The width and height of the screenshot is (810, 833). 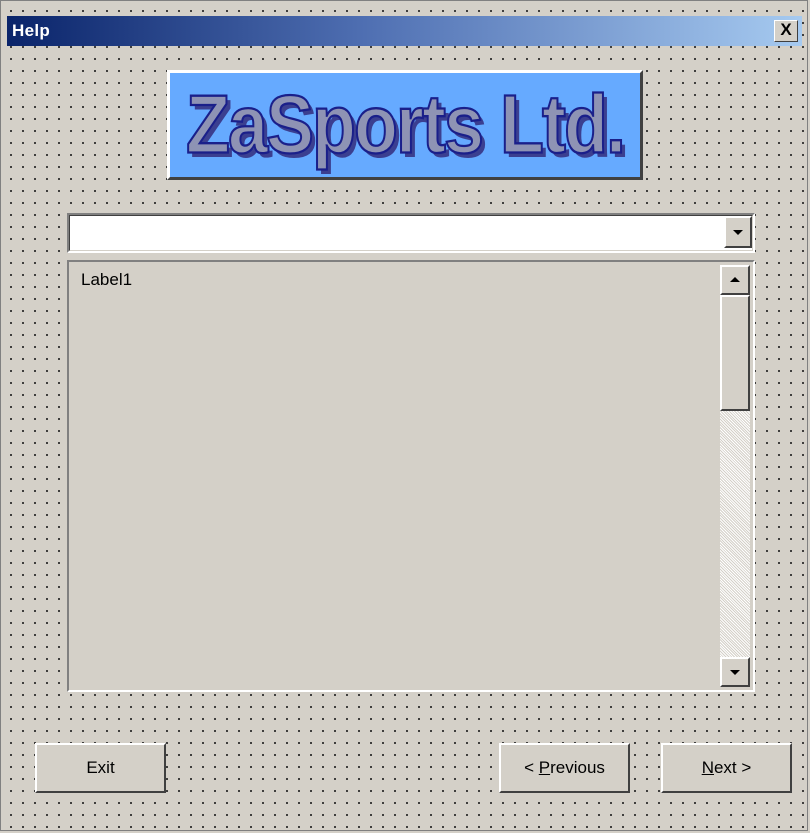 I want to click on dropdown-button, so click(x=738, y=232).